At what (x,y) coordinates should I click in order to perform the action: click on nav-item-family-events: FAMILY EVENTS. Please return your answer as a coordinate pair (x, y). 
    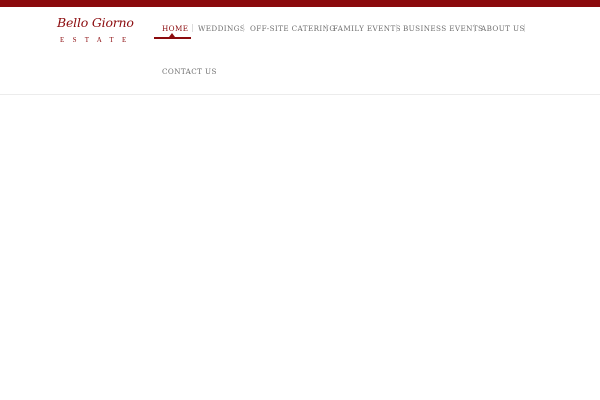
    Looking at the image, I should click on (367, 29).